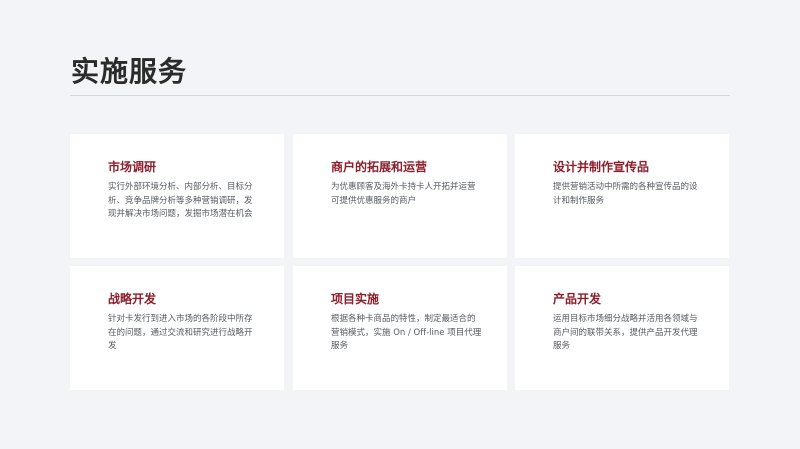 This screenshot has height=449, width=800. I want to click on service-card-promo-design: 设计并制作宣传品 提供营销活动中所需的各种宣传品的设计和制作服务, so click(622, 196).